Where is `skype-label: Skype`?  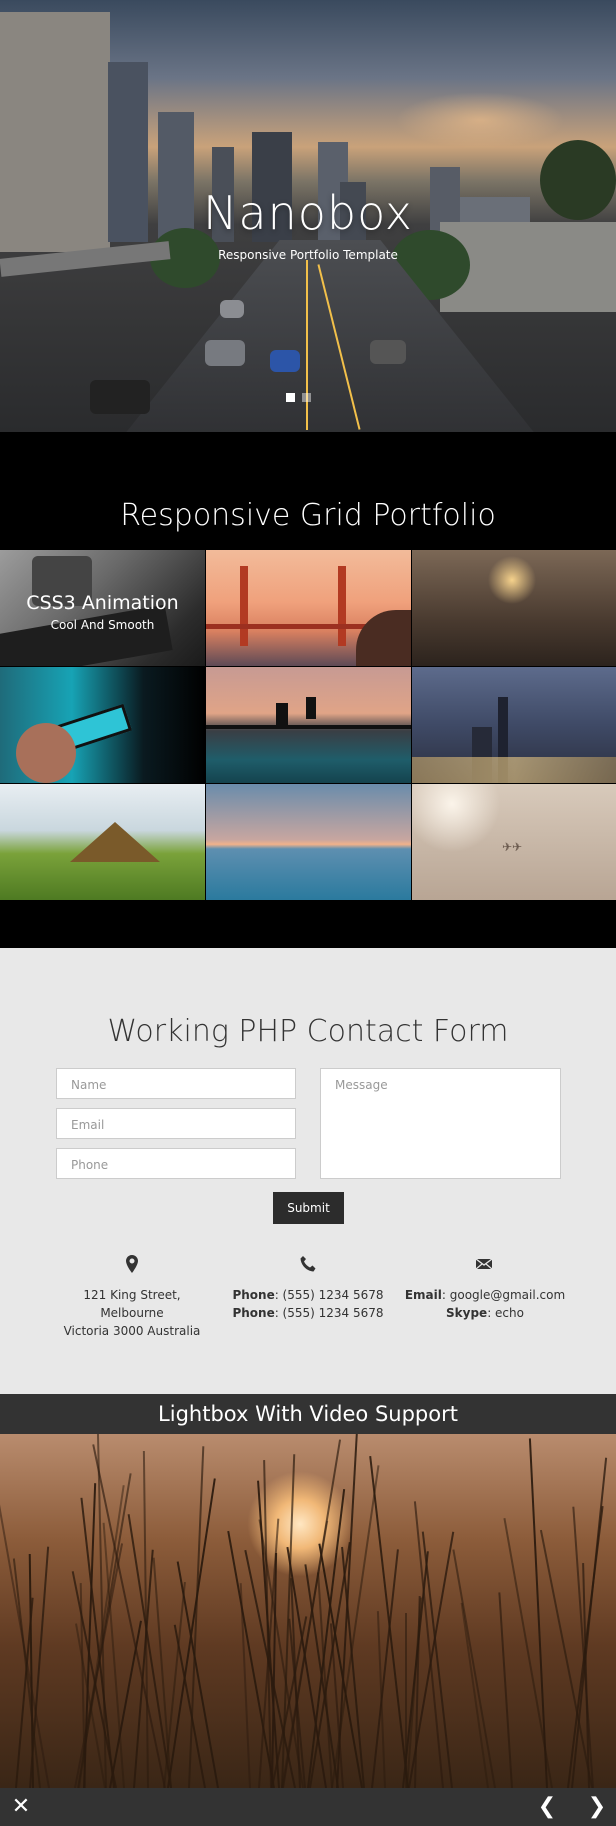 skype-label: Skype is located at coordinates (467, 1313).